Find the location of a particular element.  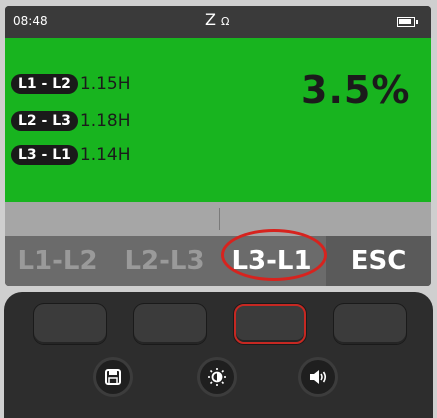

reading-row-l1-l2: L1 - L2 1.15H is located at coordinates (71, 84).